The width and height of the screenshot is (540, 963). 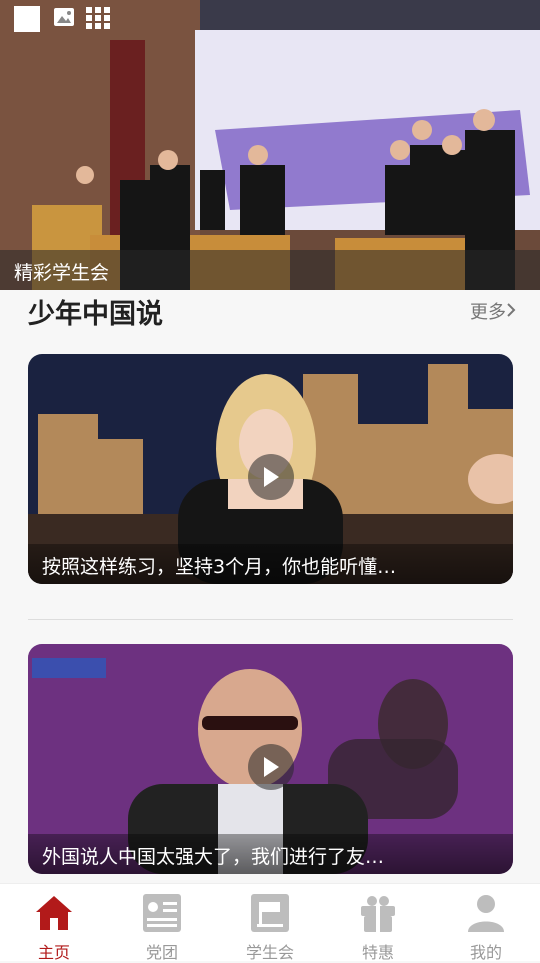 I want to click on home-icon, so click(x=54, y=913).